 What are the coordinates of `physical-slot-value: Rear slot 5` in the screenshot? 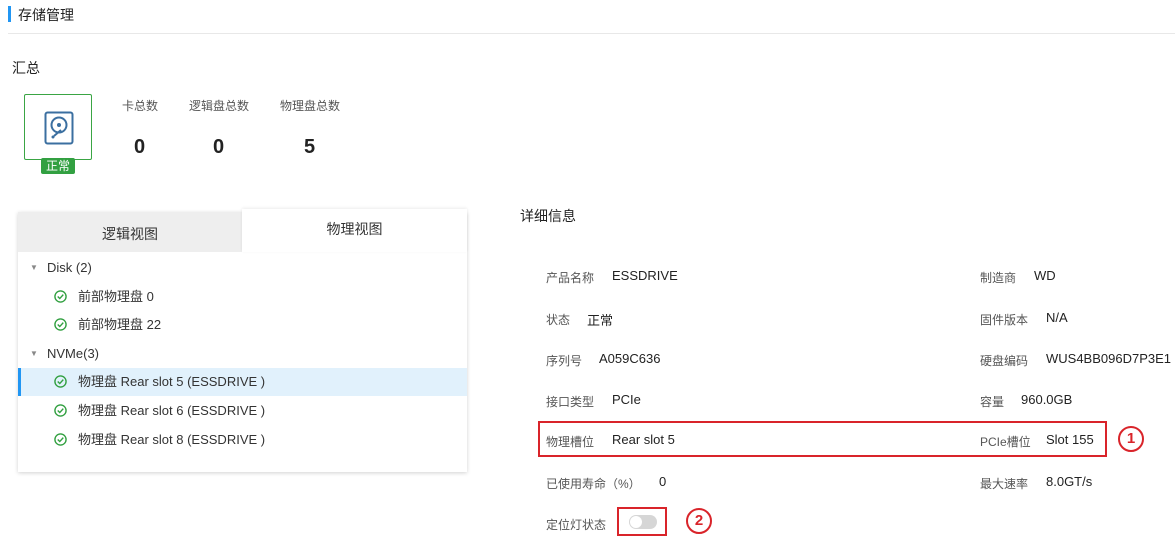 It's located at (643, 439).